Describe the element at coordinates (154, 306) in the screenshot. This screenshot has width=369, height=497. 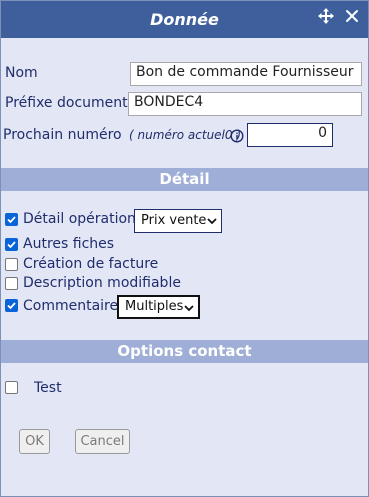
I see `commentaire-select-value: Multiples` at that location.